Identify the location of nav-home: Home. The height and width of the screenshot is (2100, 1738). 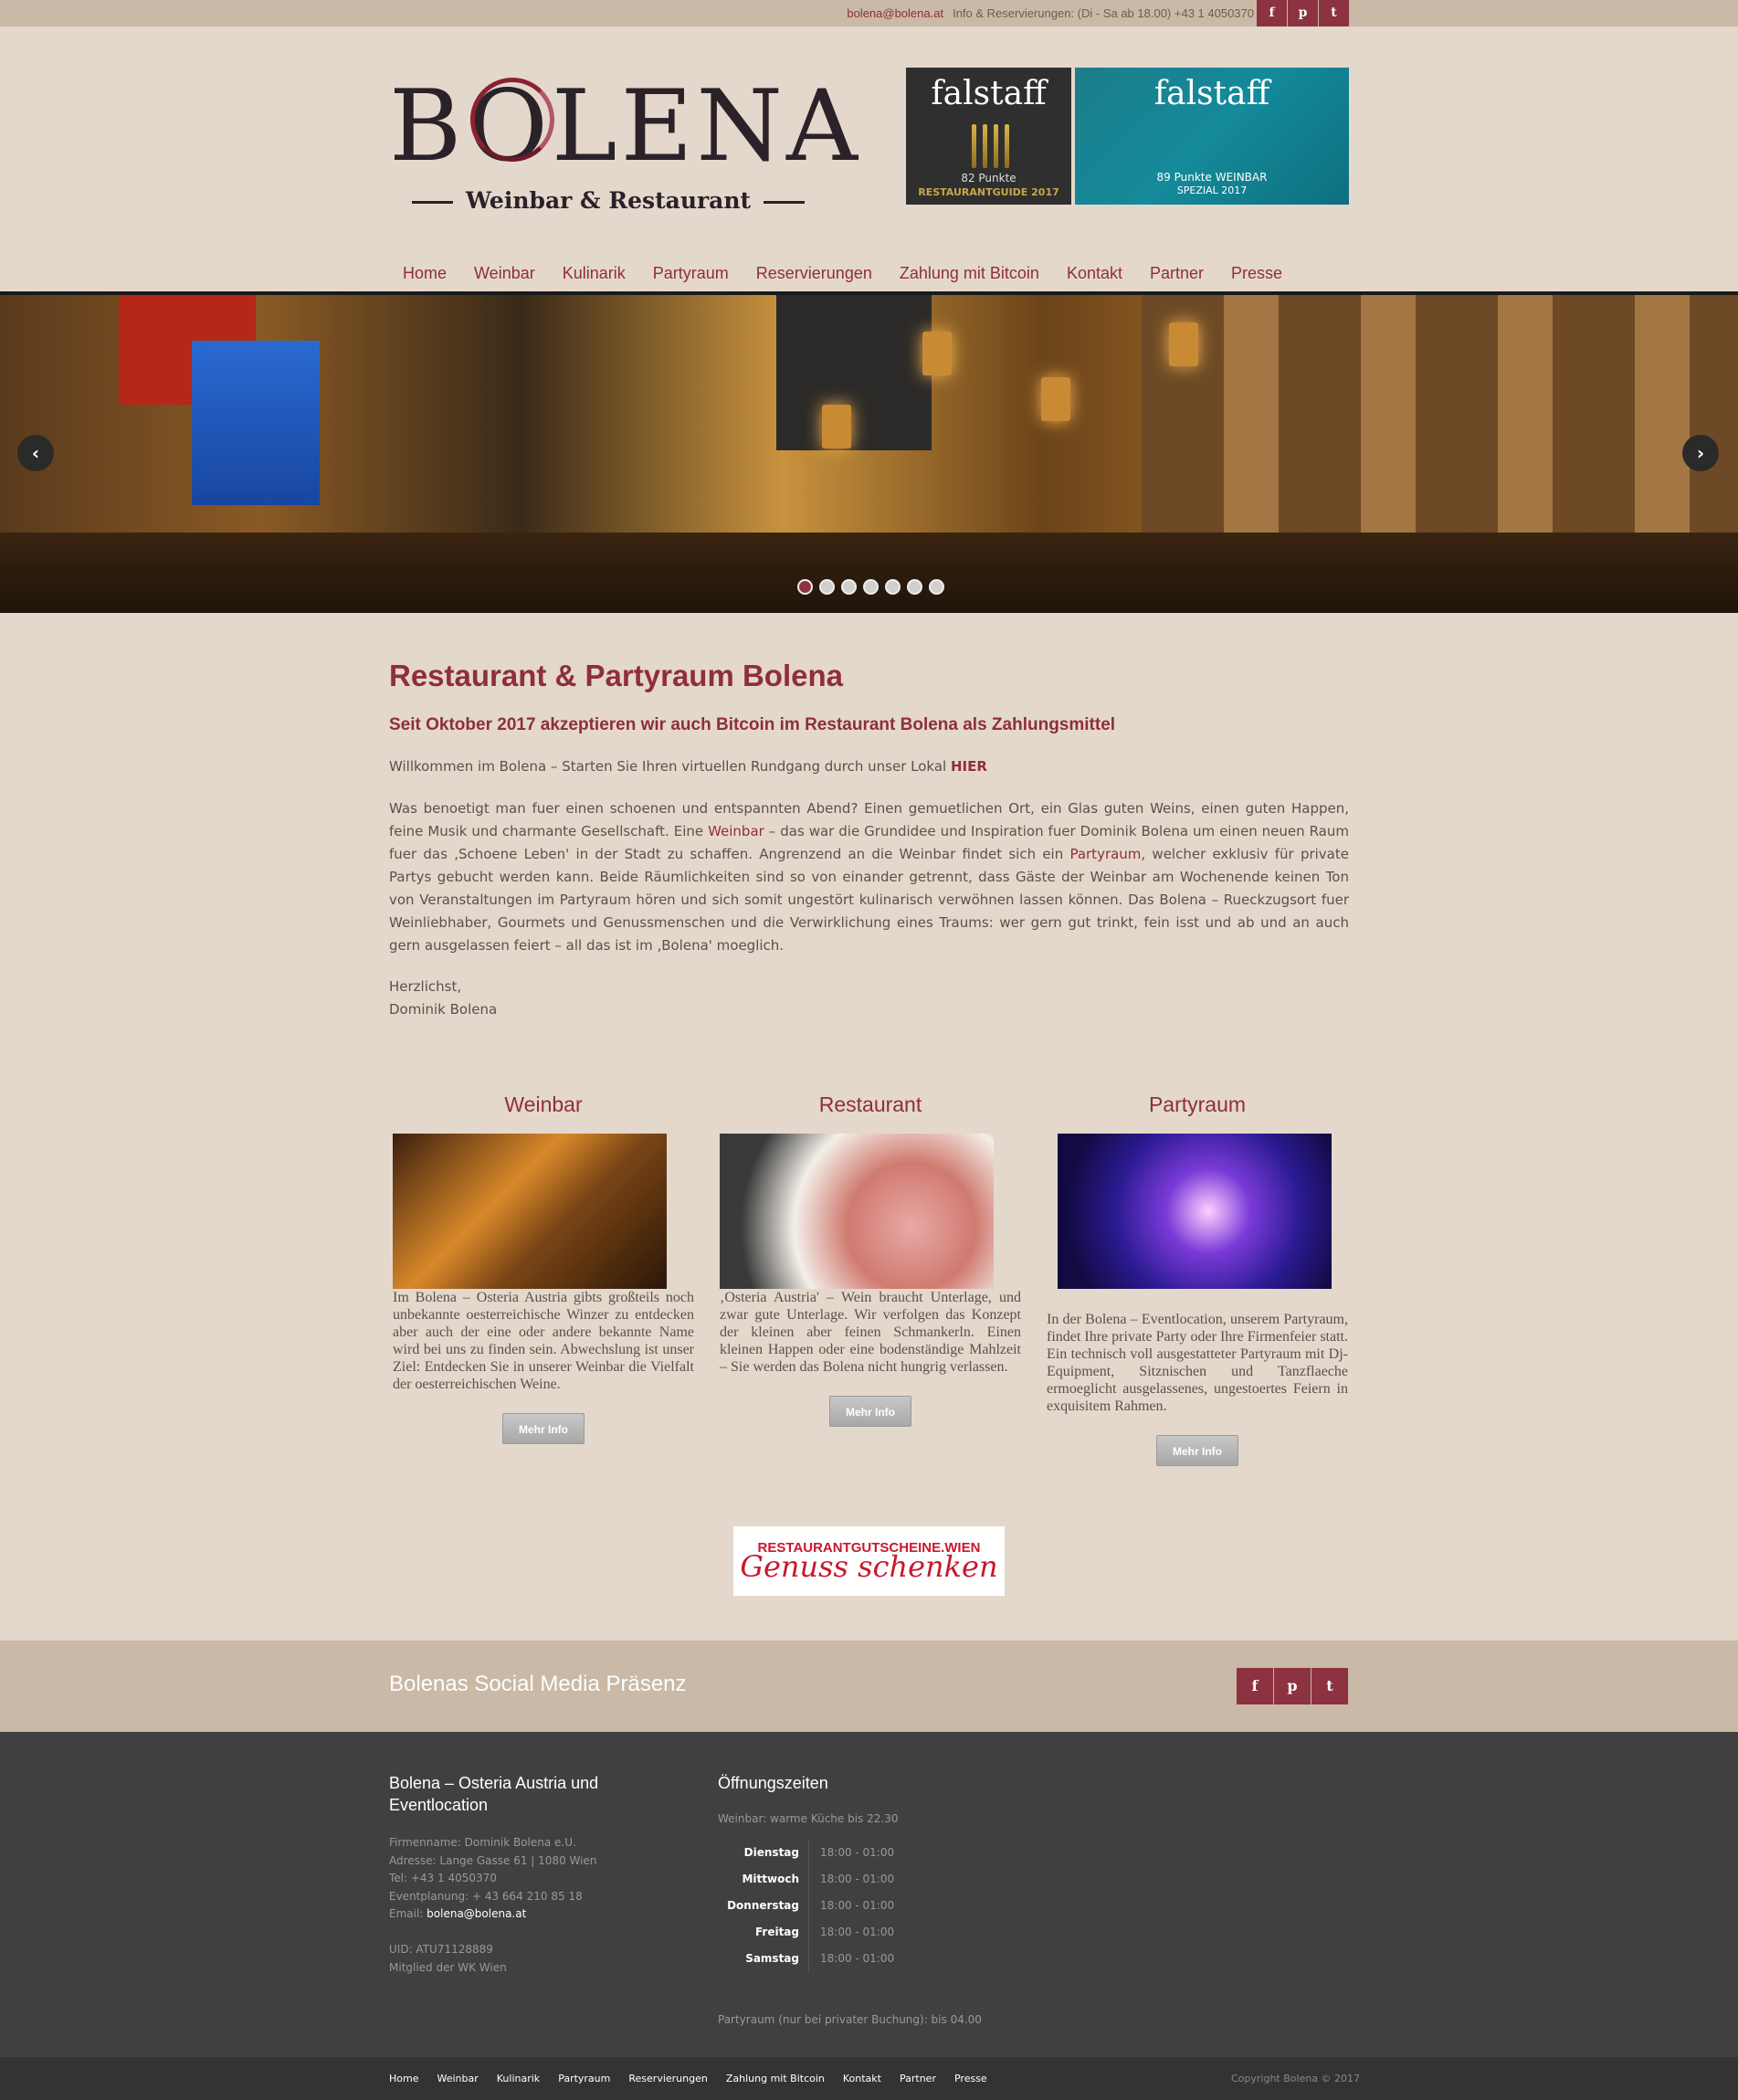
(424, 275).